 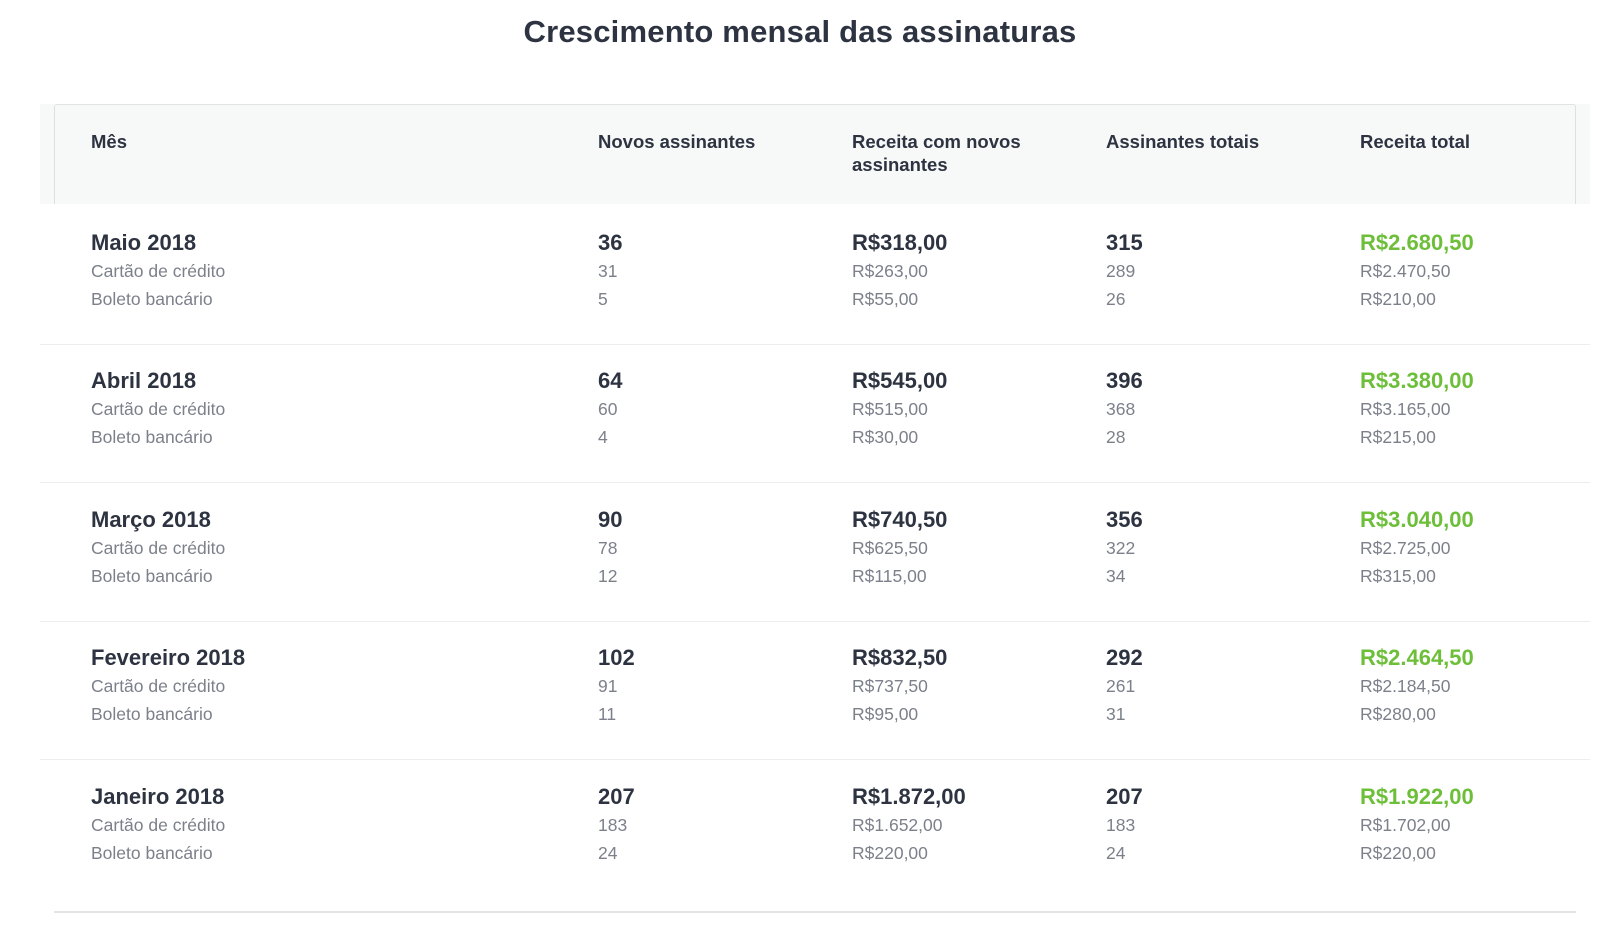 What do you see at coordinates (890, 409) in the screenshot?
I see `new-revenue-card: R$515,00` at bounding box center [890, 409].